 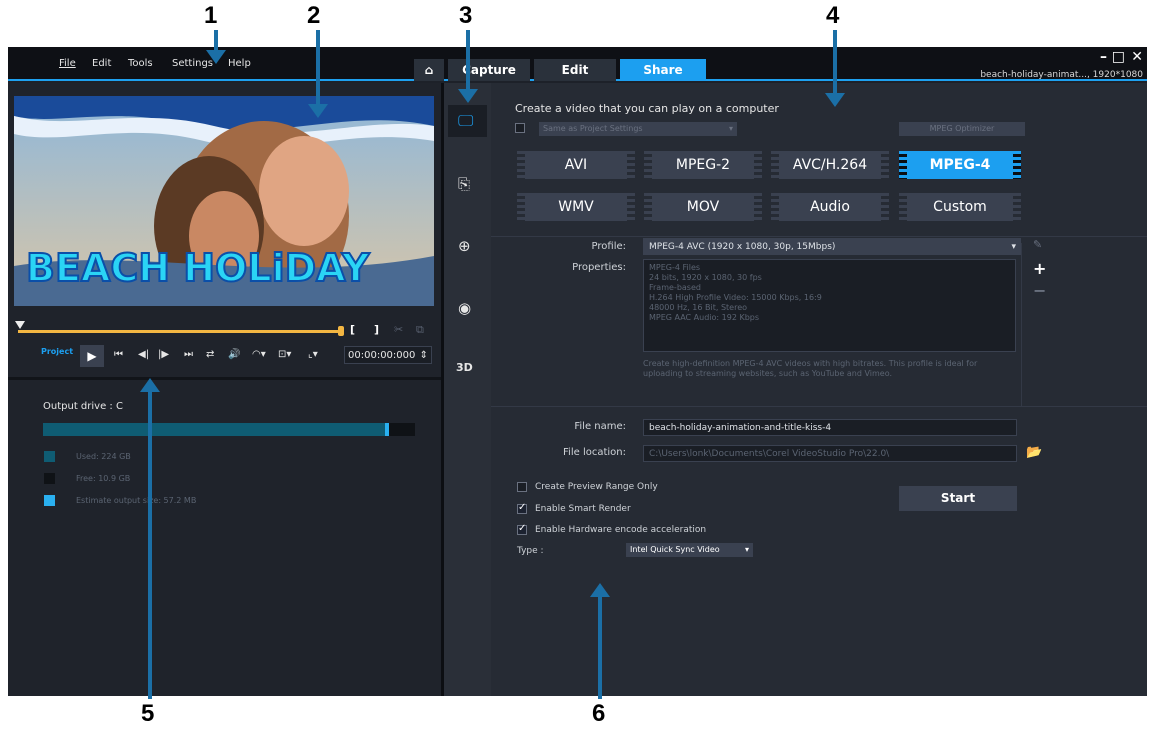 What do you see at coordinates (388, 355) in the screenshot?
I see `timecode-field: 00:00:00:000 ⇕` at bounding box center [388, 355].